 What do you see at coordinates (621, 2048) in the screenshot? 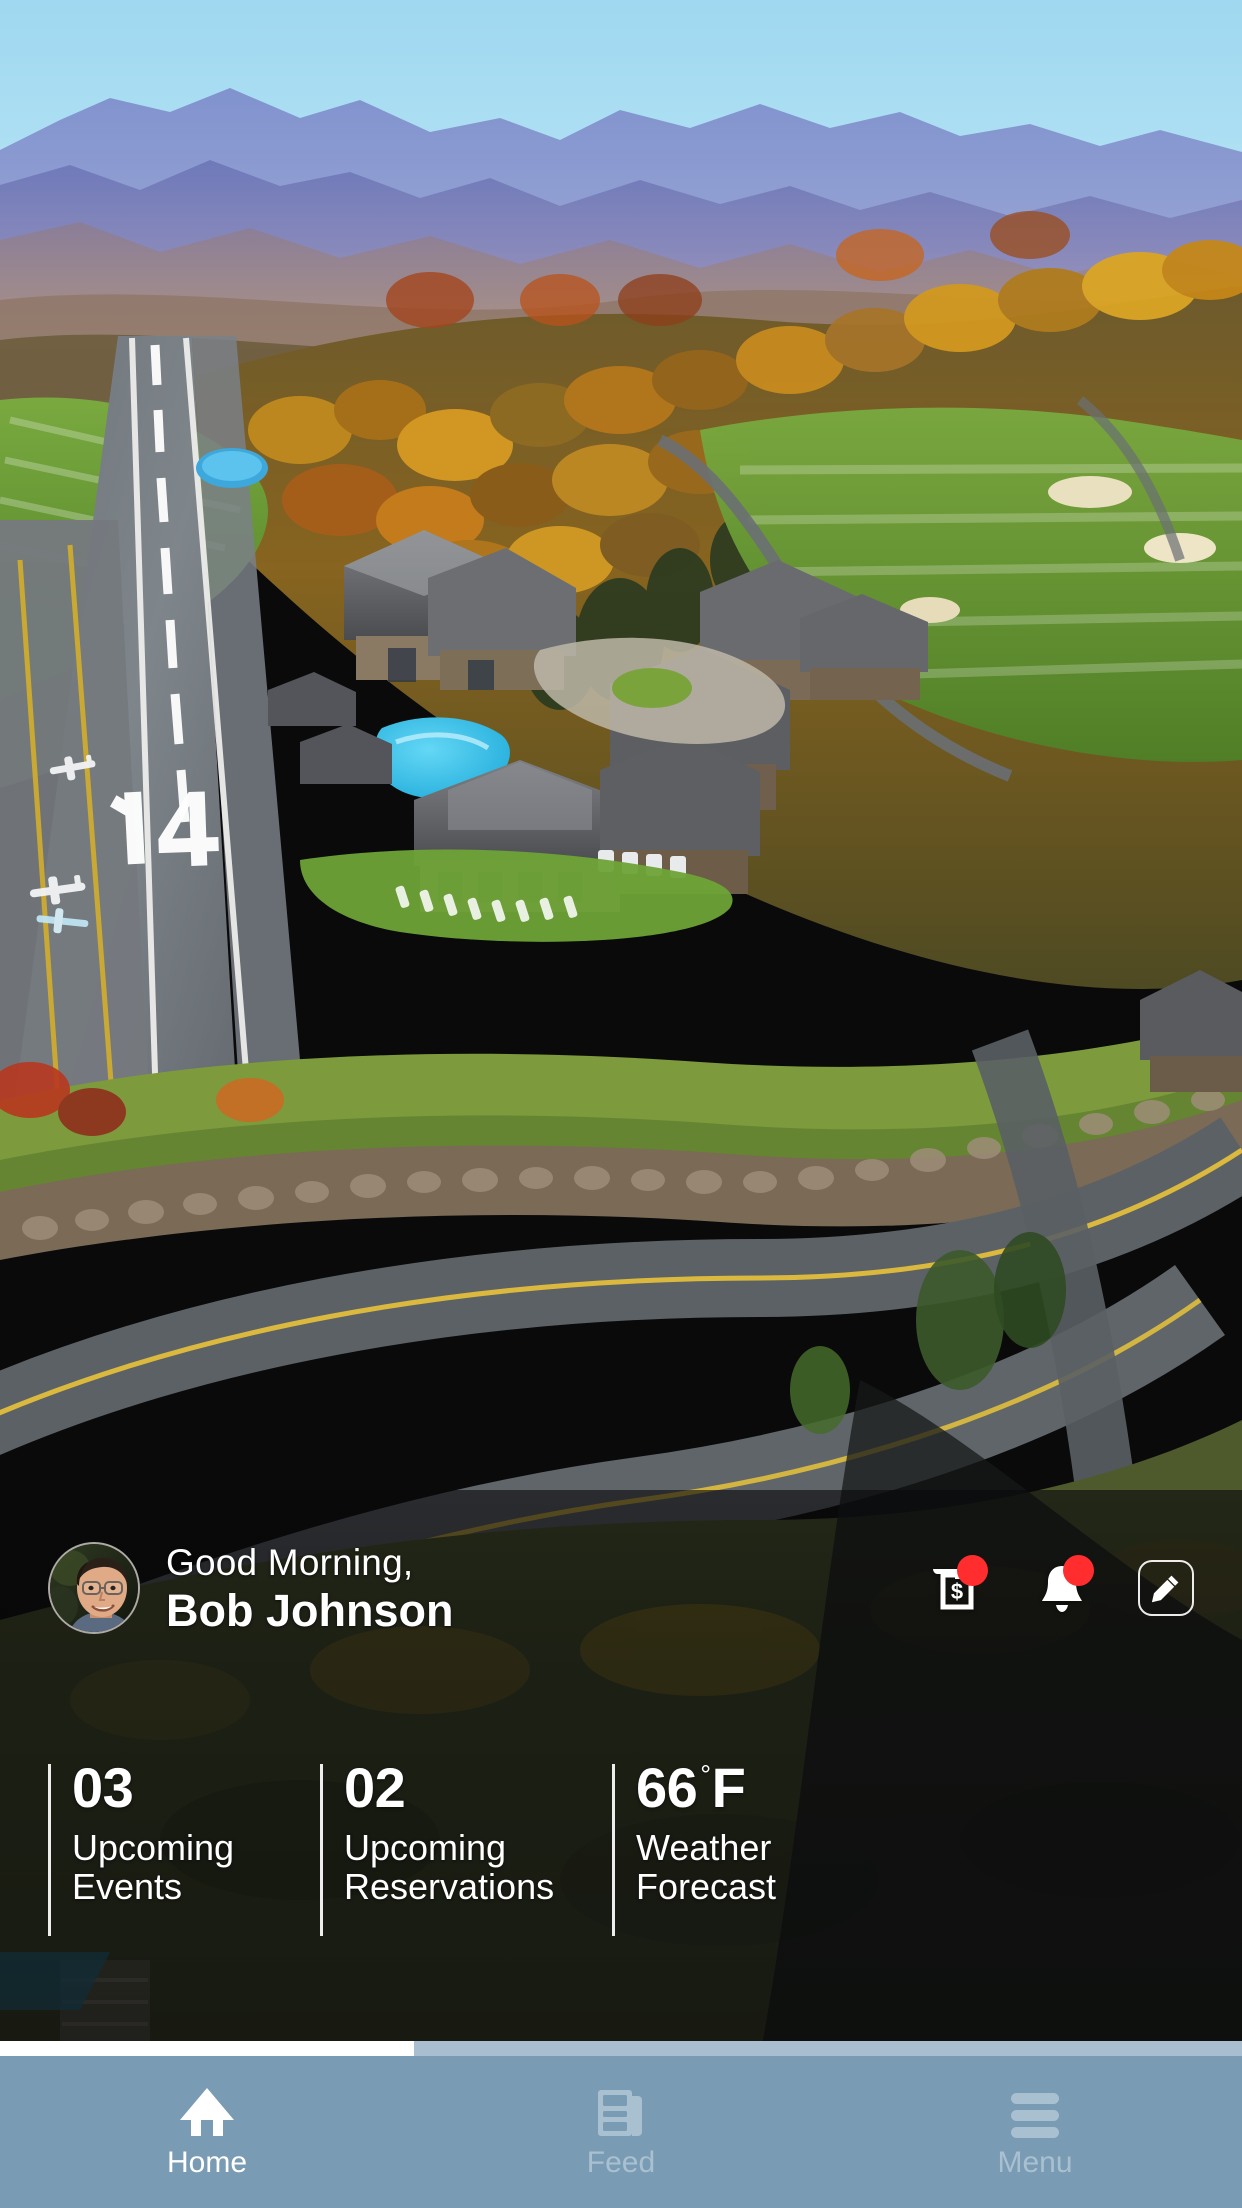
I see `nav-progress-indicator` at bounding box center [621, 2048].